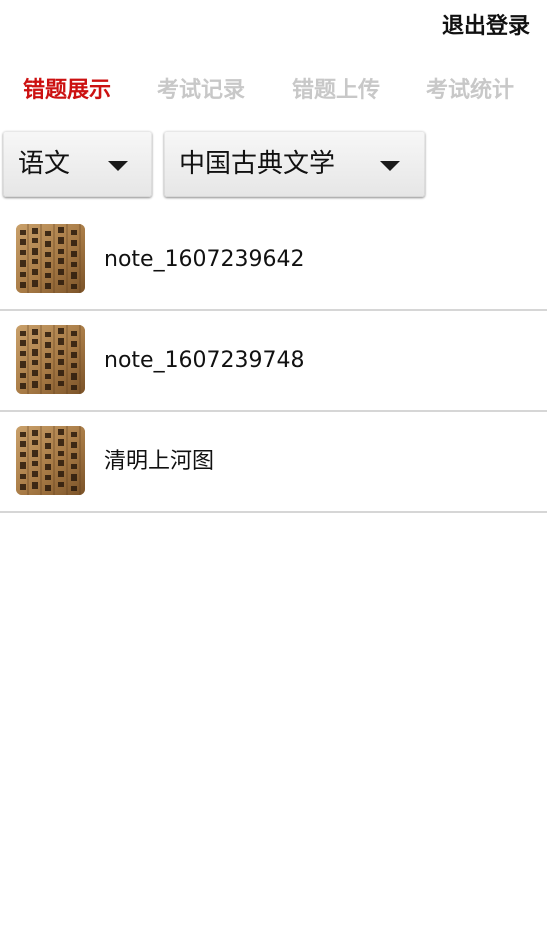 This screenshot has width=547, height=948. What do you see at coordinates (257, 164) in the screenshot?
I see `category-dropdown-value: 中国古典文学` at bounding box center [257, 164].